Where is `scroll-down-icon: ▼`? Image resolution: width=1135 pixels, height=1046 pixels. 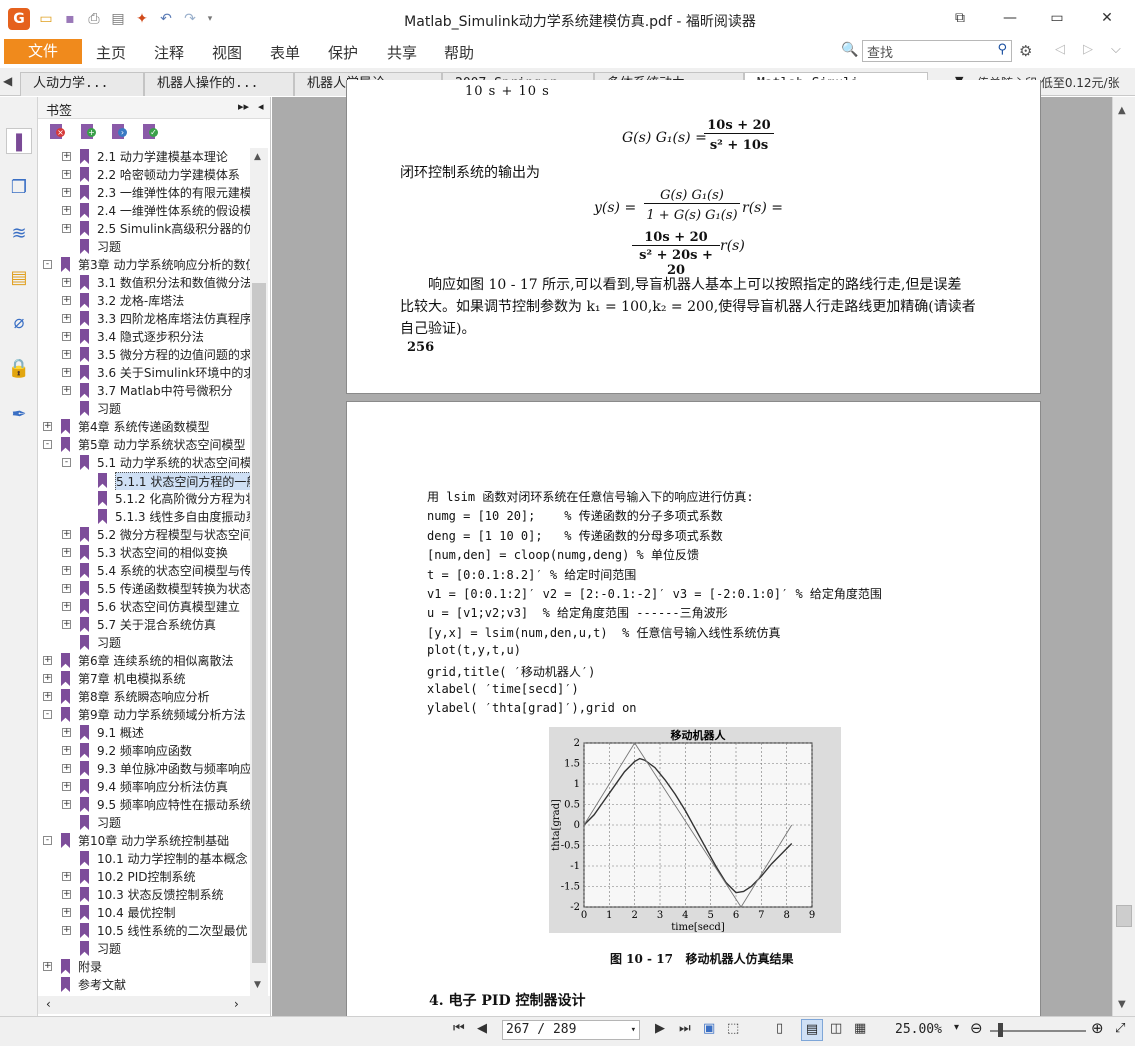 scroll-down-icon: ▼ is located at coordinates (257, 985).